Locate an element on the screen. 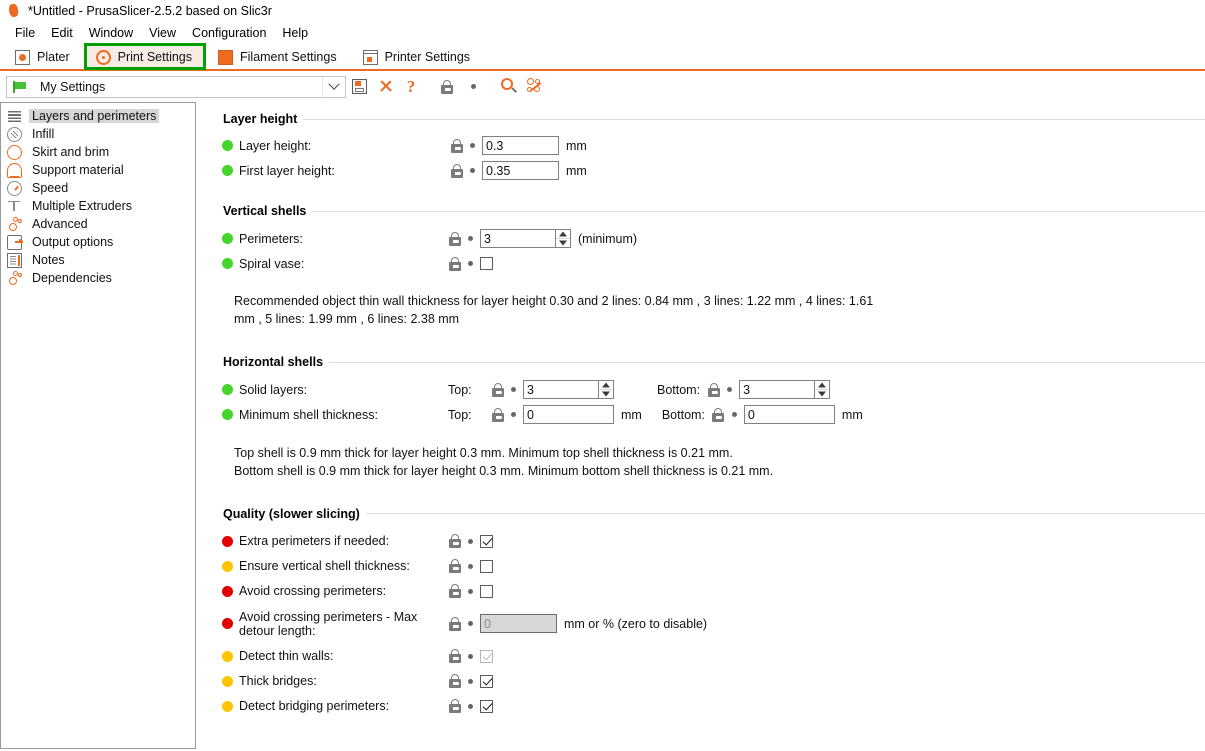 This screenshot has height=751, width=1205. group-title: Layer height is located at coordinates (263, 119).